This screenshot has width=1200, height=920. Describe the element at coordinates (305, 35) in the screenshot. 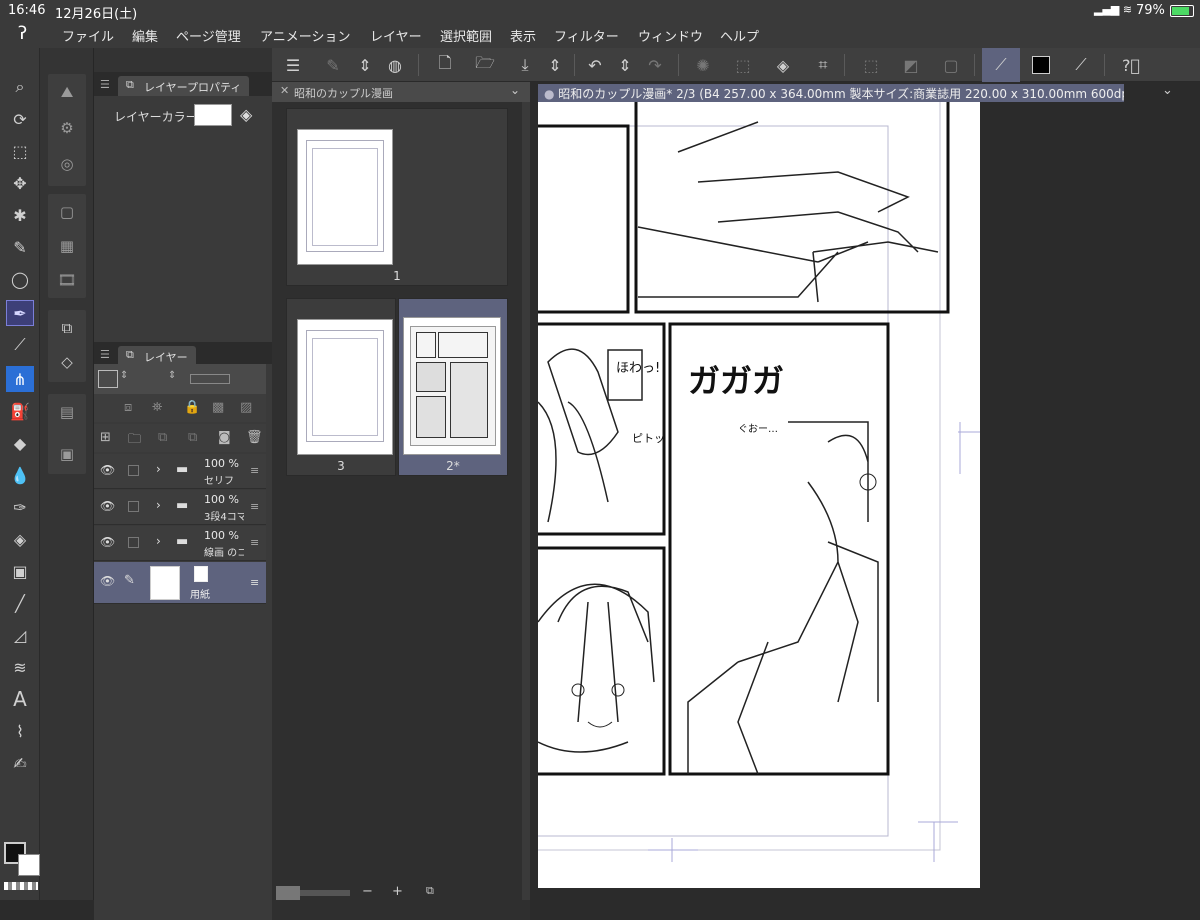

I see `menu-animation: アニメーション` at that location.